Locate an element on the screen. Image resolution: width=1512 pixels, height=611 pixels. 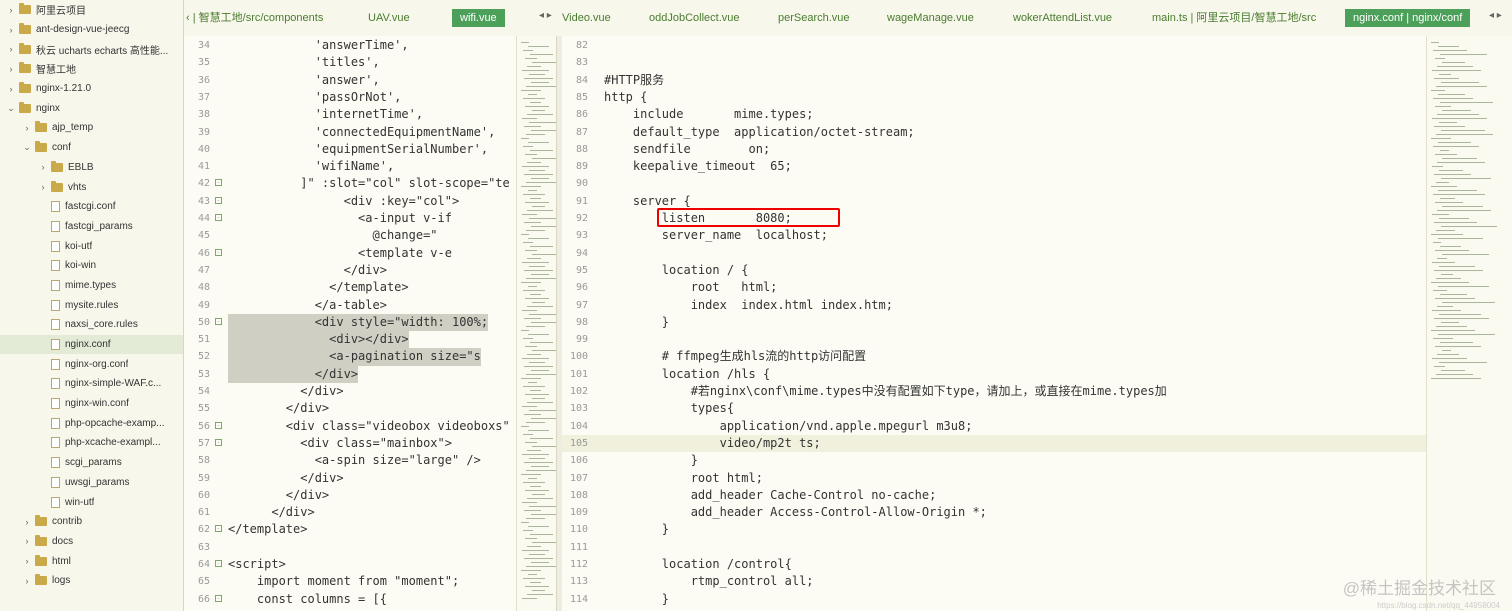
tree-item: › ajp_temp is located at coordinates (91, 128).